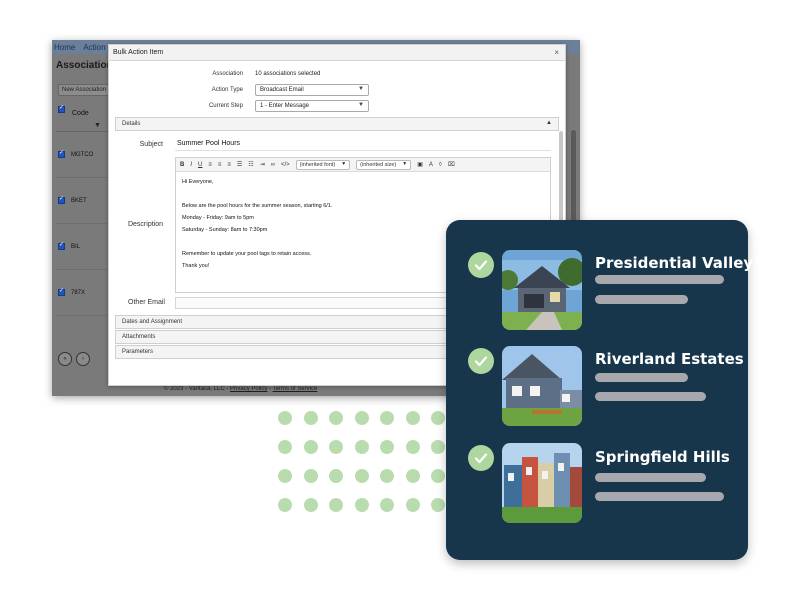 The height and width of the screenshot is (600, 800). Describe the element at coordinates (262, 164) in the screenshot. I see `indent-icon: ⇥` at that location.